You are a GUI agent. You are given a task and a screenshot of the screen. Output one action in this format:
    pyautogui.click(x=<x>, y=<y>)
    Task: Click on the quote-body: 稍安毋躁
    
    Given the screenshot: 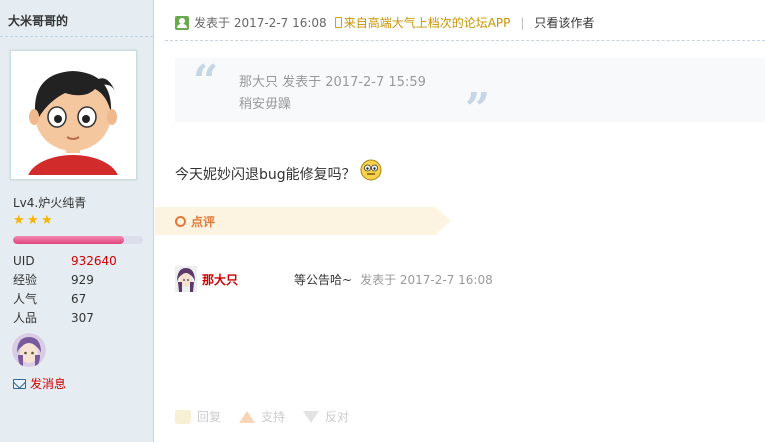 What is the action you would take?
    pyautogui.click(x=265, y=104)
    